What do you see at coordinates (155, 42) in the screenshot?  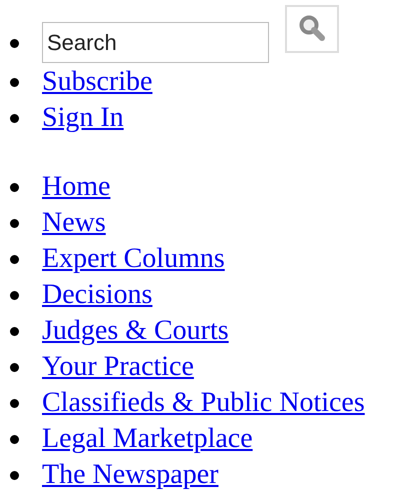 I see `search-field: Search` at bounding box center [155, 42].